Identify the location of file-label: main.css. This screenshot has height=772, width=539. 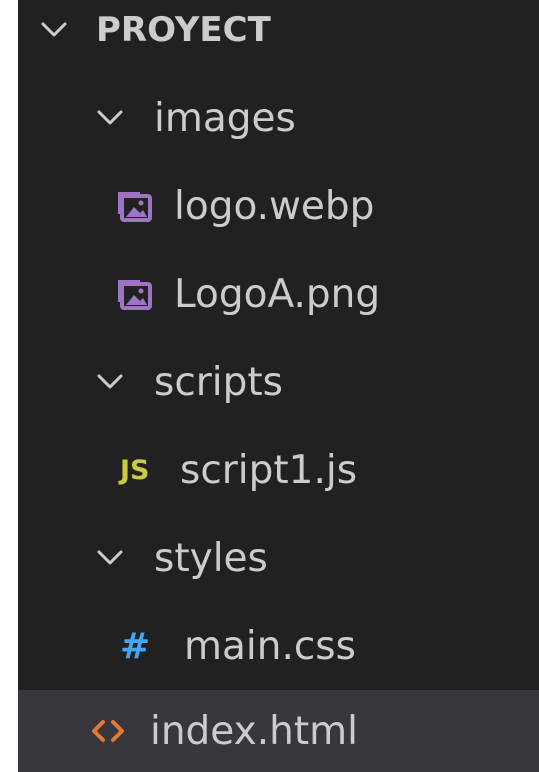
(270, 646).